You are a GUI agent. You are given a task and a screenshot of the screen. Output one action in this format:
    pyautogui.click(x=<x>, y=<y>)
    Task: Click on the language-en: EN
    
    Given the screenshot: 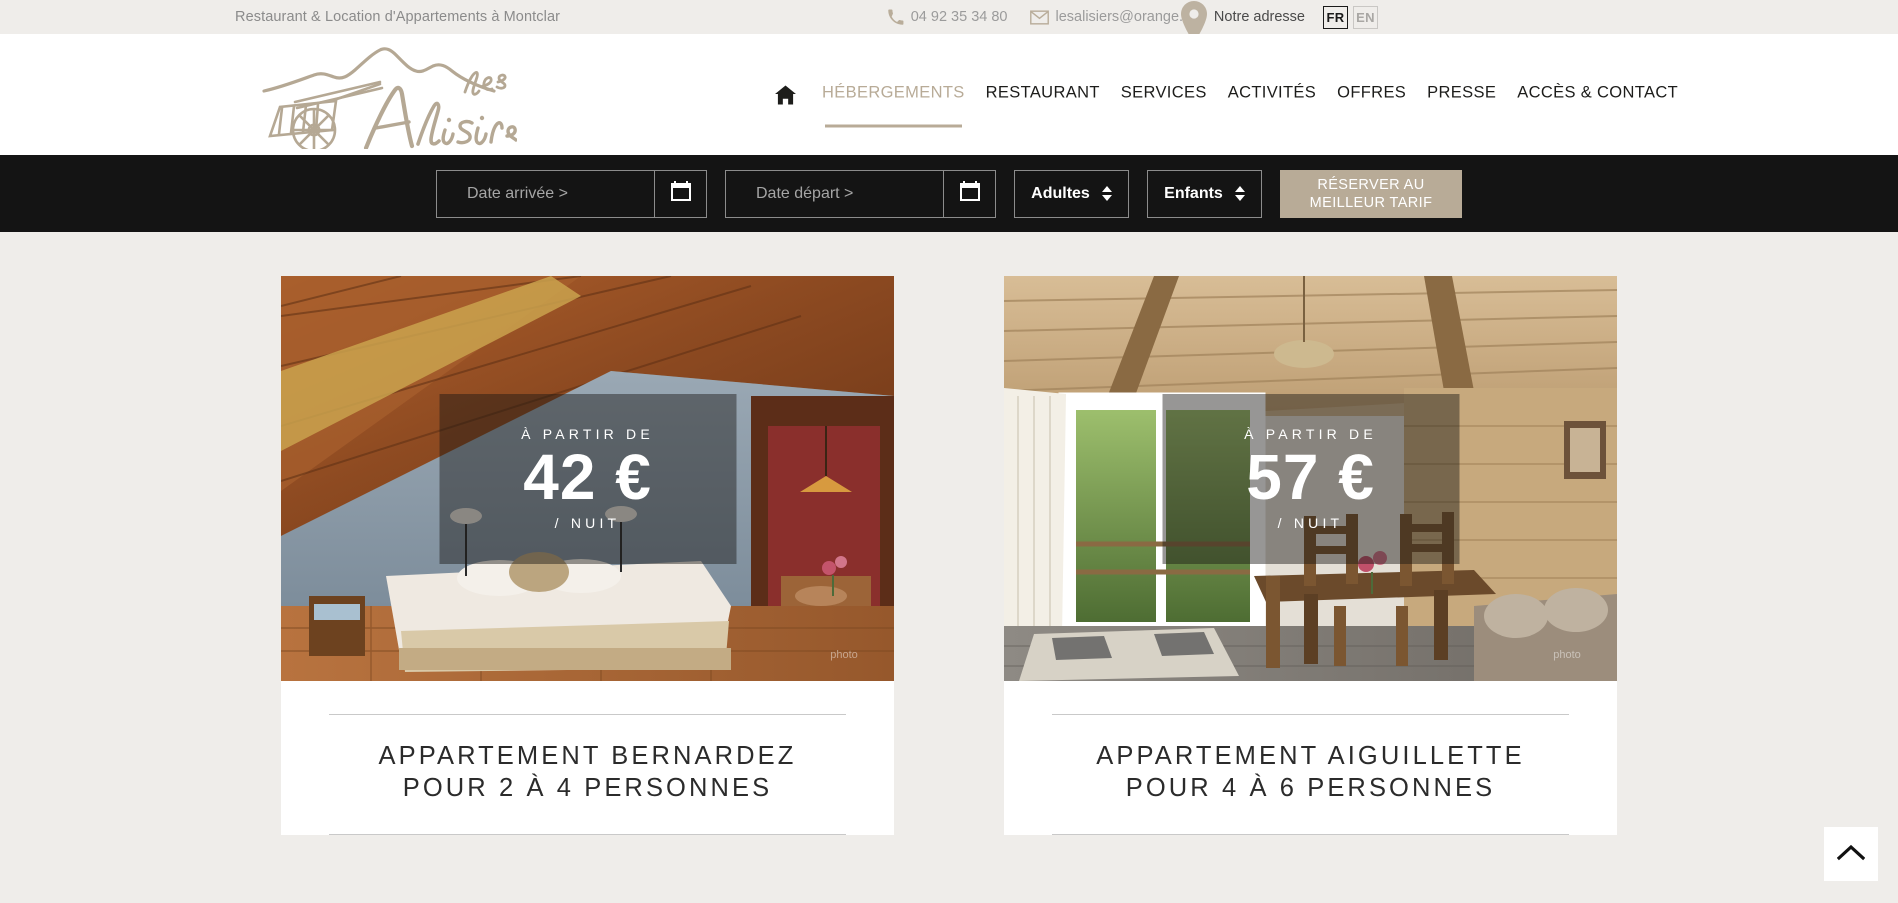 What is the action you would take?
    pyautogui.click(x=1365, y=17)
    